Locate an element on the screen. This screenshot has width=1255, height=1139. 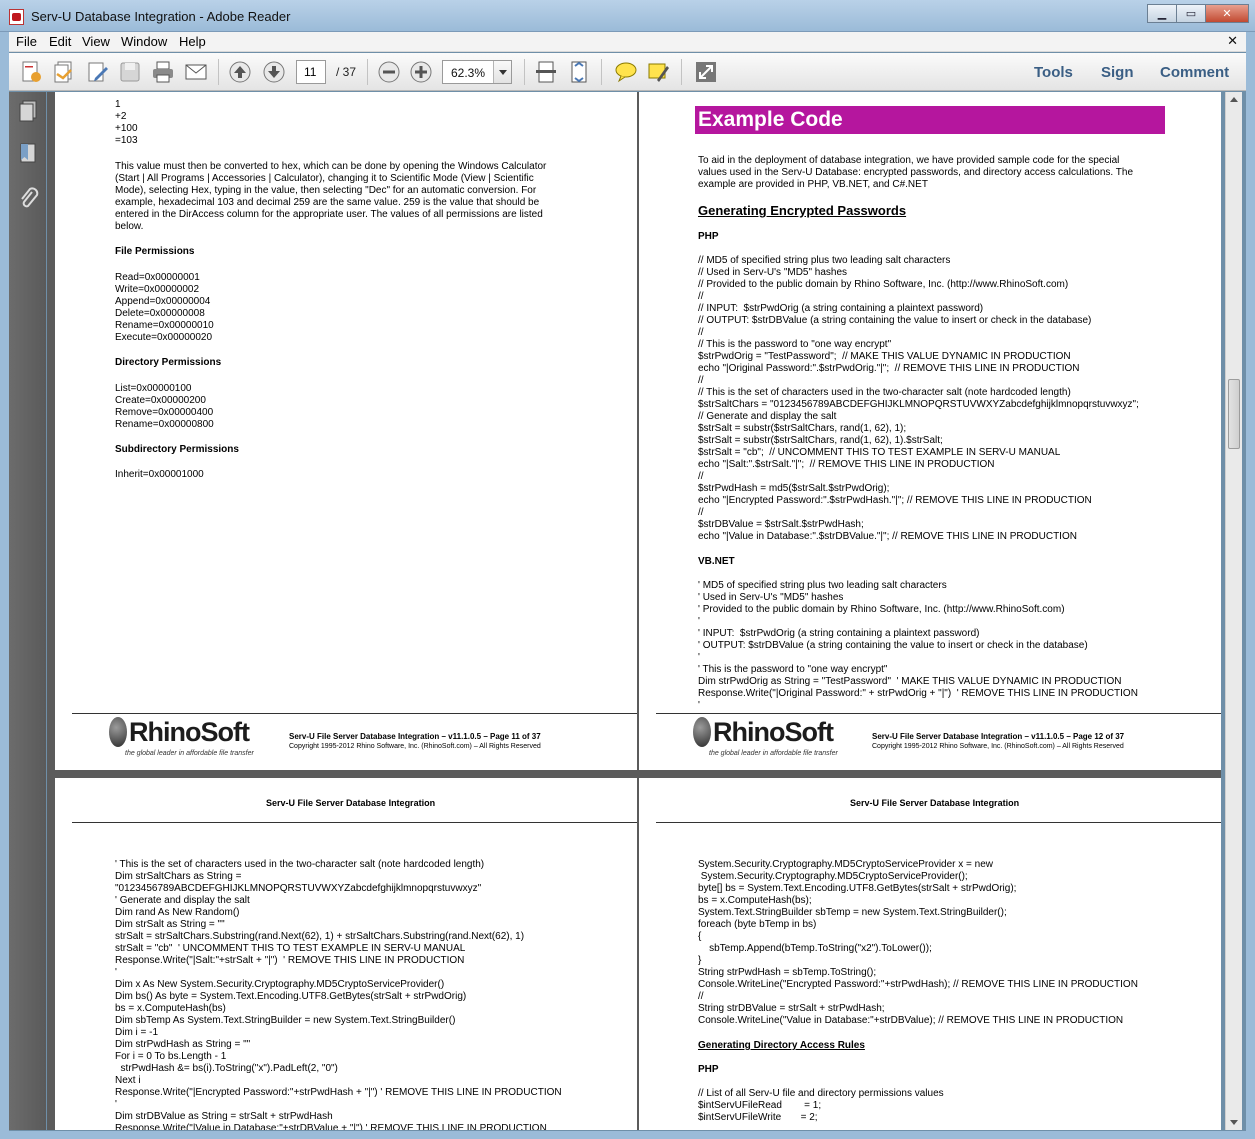
menu-window: Window is located at coordinates (144, 41).